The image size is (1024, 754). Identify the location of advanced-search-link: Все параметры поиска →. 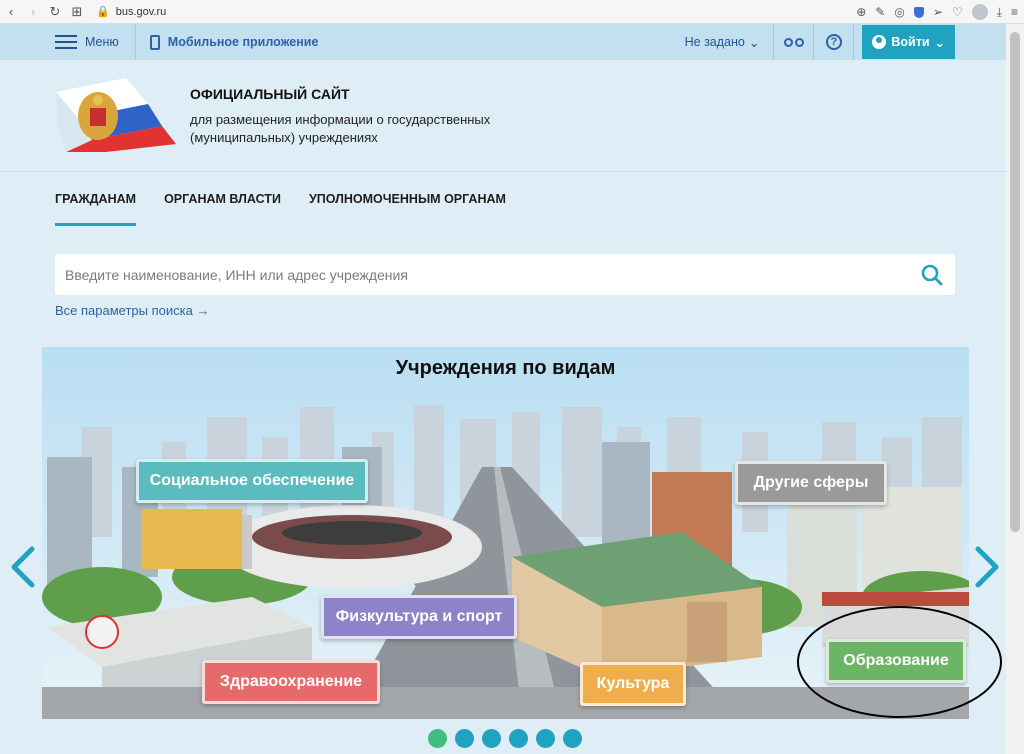
(132, 310).